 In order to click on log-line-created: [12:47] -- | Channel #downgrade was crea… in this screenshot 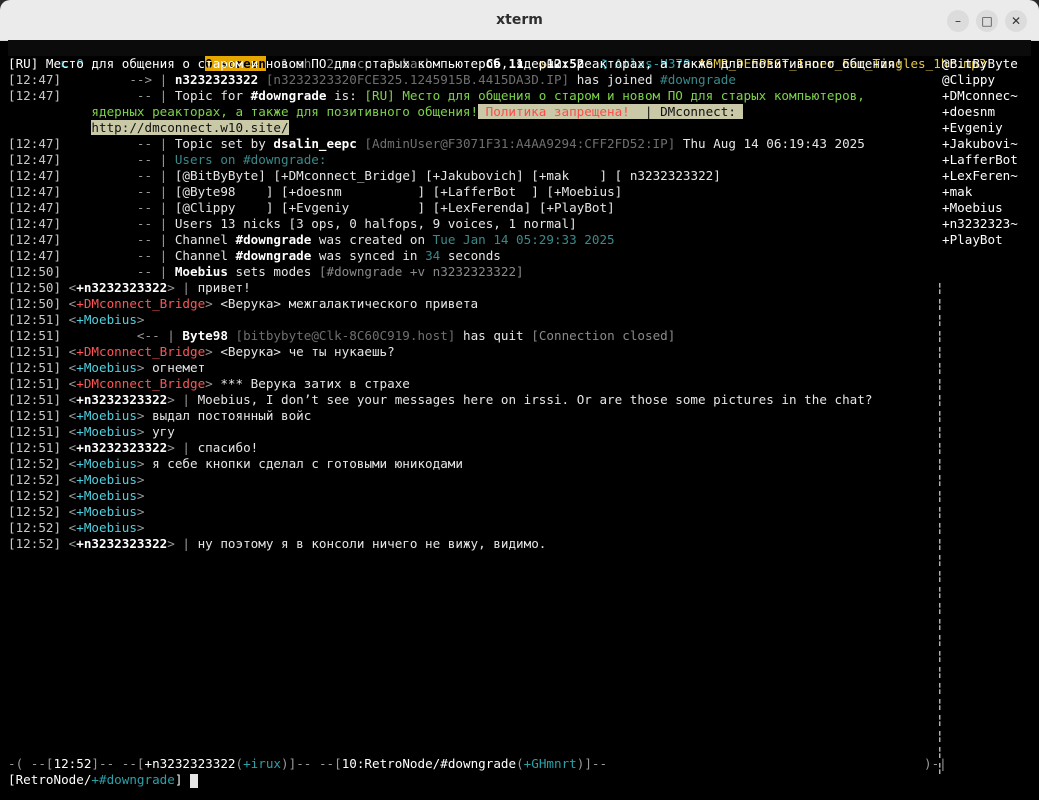, I will do `click(311, 239)`.